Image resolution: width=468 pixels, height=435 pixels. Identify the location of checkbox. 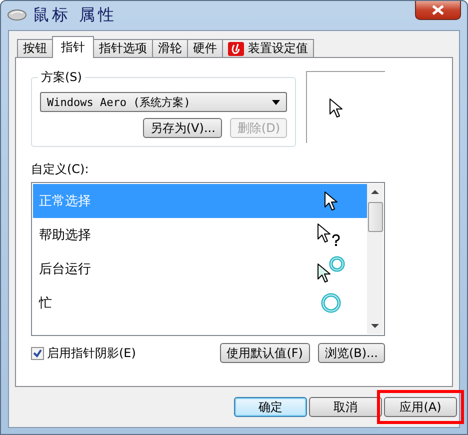
(37, 353).